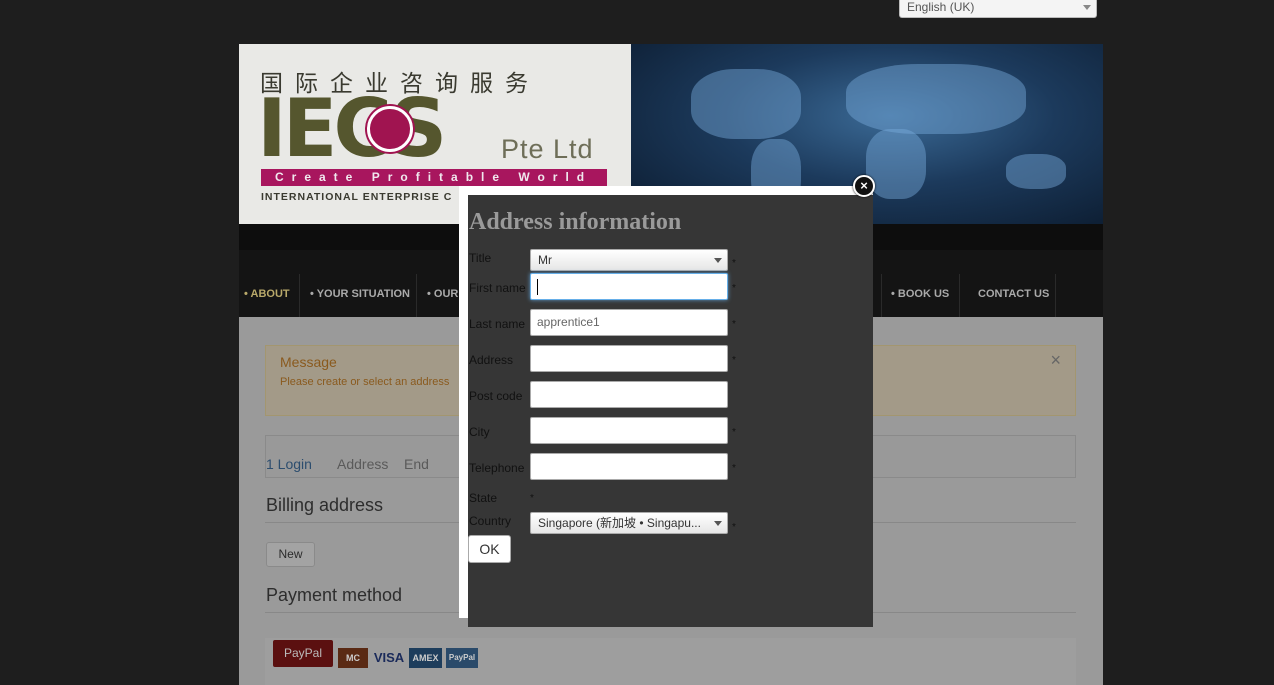  I want to click on paypal-button: PayPal, so click(303, 653).